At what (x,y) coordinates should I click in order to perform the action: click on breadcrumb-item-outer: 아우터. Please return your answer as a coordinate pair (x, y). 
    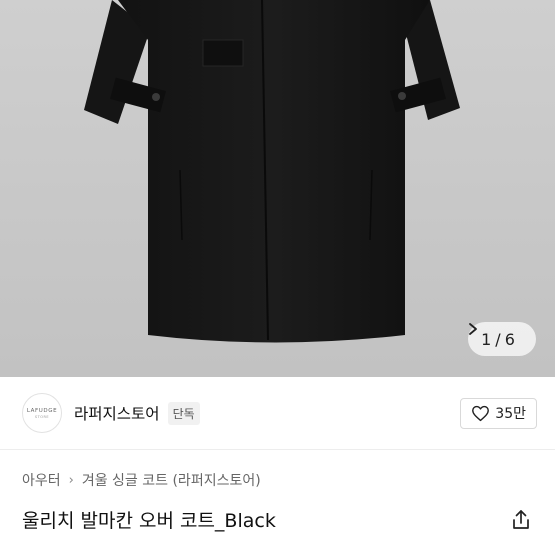
    Looking at the image, I should click on (41, 480).